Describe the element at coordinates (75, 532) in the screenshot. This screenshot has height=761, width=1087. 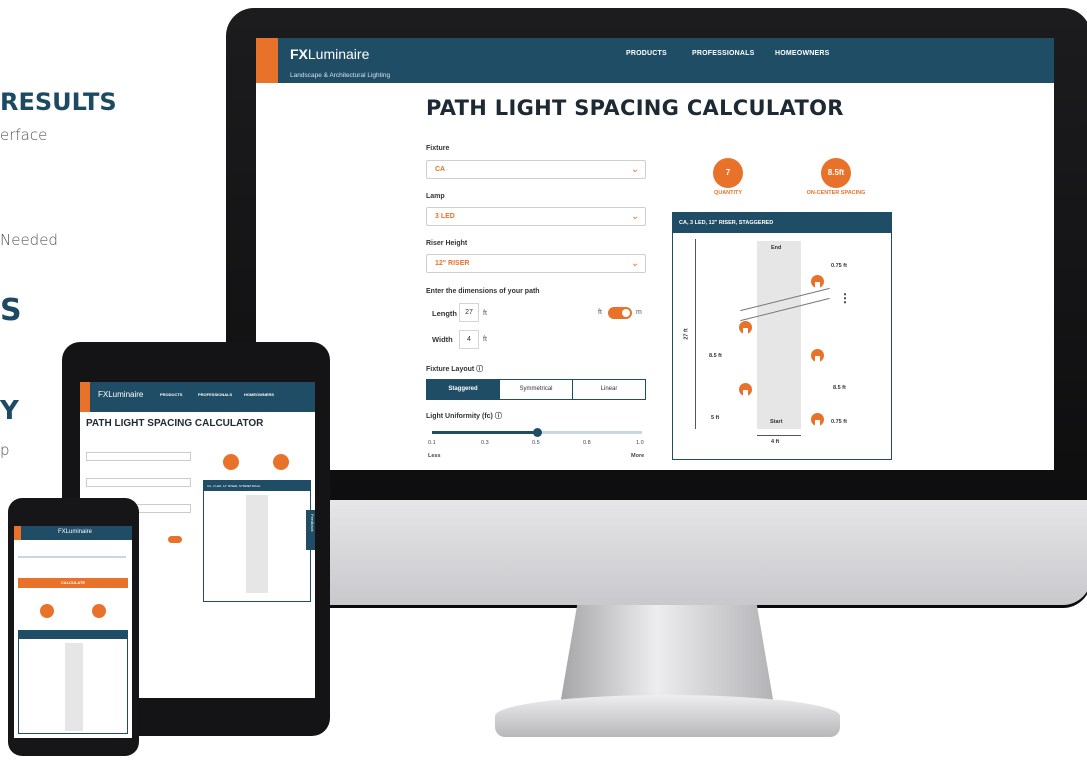
I see `phone-brand: FXLuminaire` at that location.